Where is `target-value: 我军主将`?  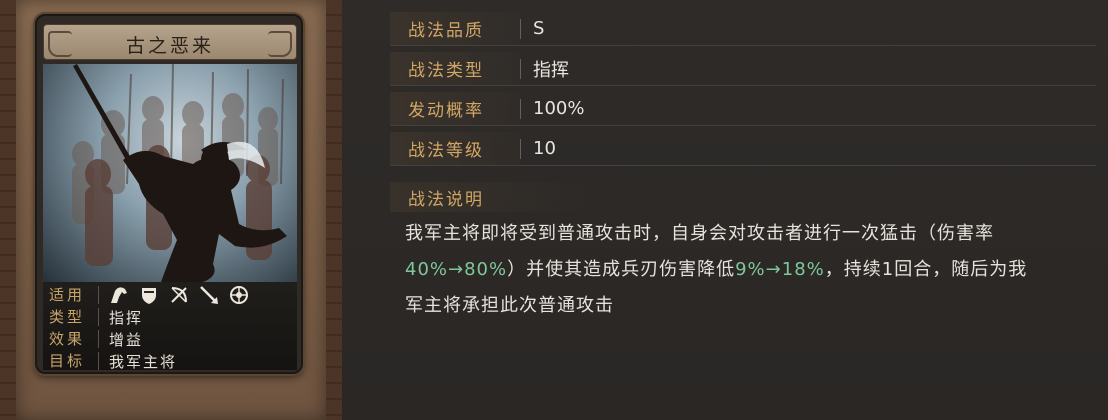
target-value: 我军主将 is located at coordinates (143, 361).